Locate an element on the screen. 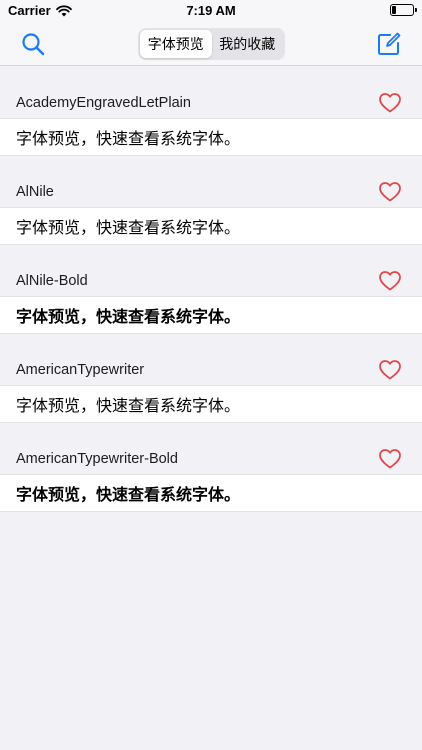  compose-icon is located at coordinates (389, 44).